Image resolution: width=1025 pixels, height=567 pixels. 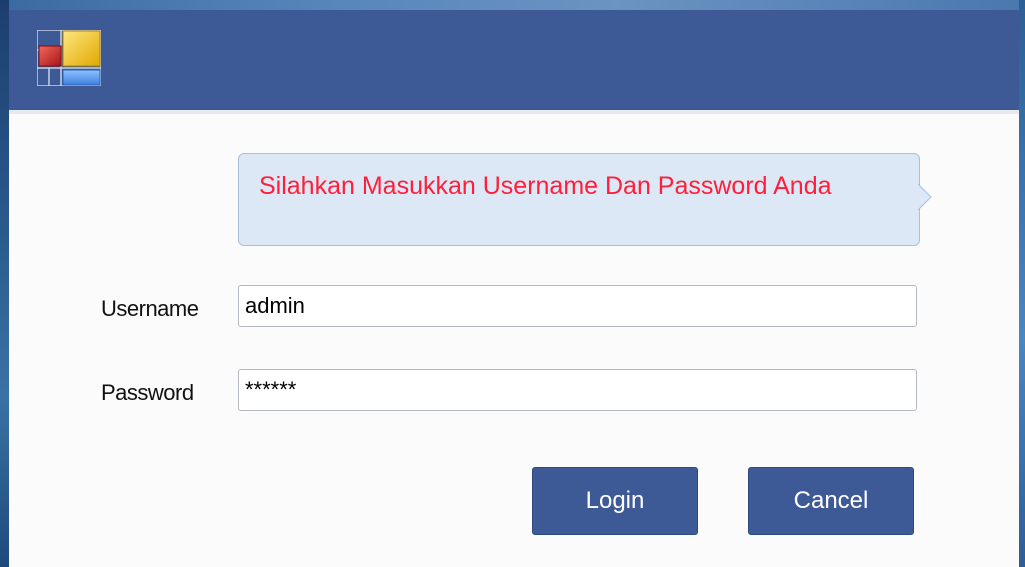 What do you see at coordinates (512, 5) in the screenshot?
I see `desktop-background-top` at bounding box center [512, 5].